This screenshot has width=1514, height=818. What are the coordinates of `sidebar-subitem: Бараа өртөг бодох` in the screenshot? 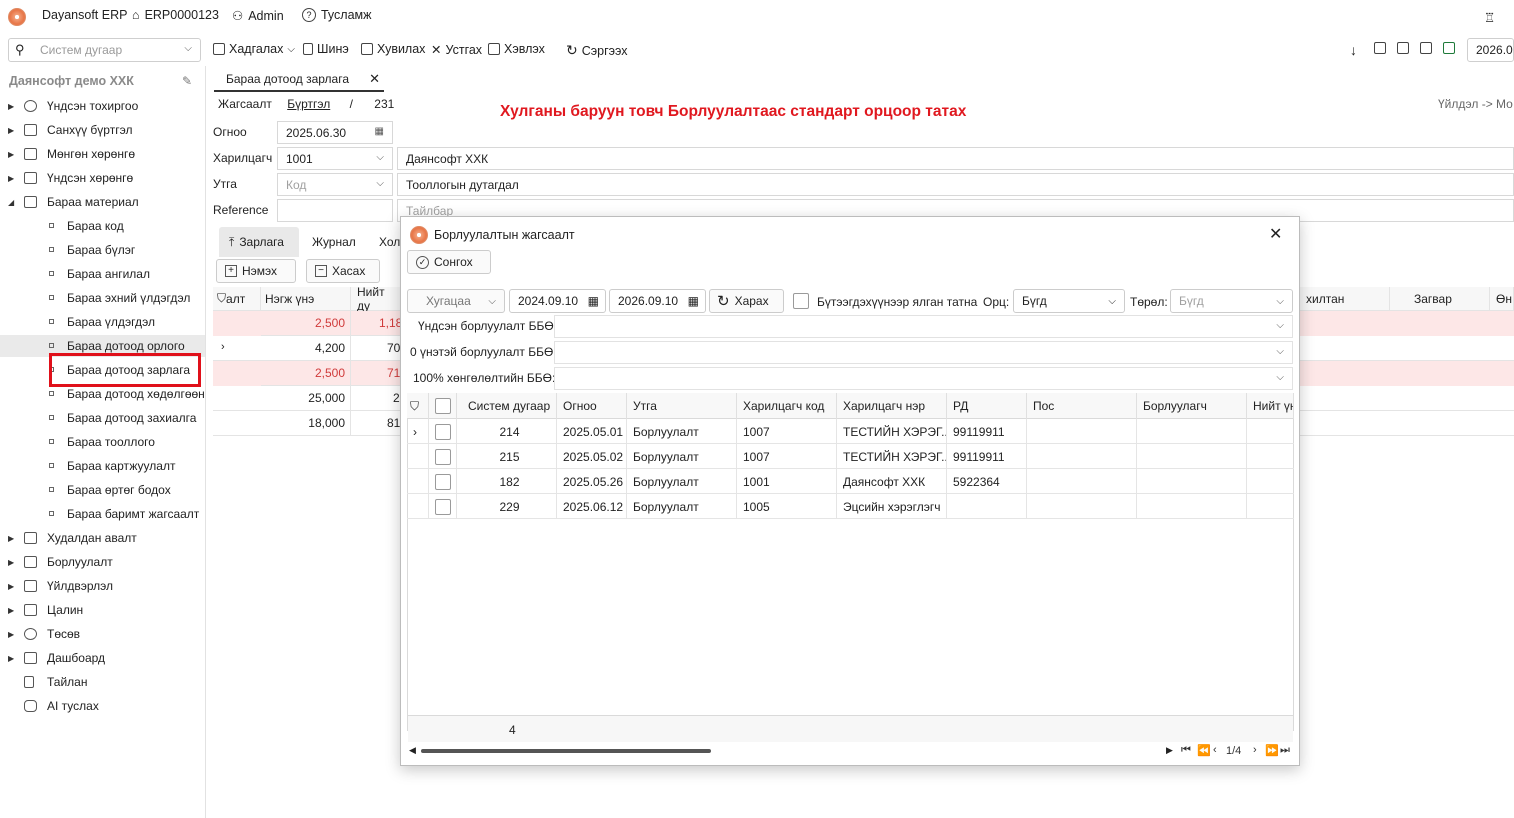 It's located at (102, 490).